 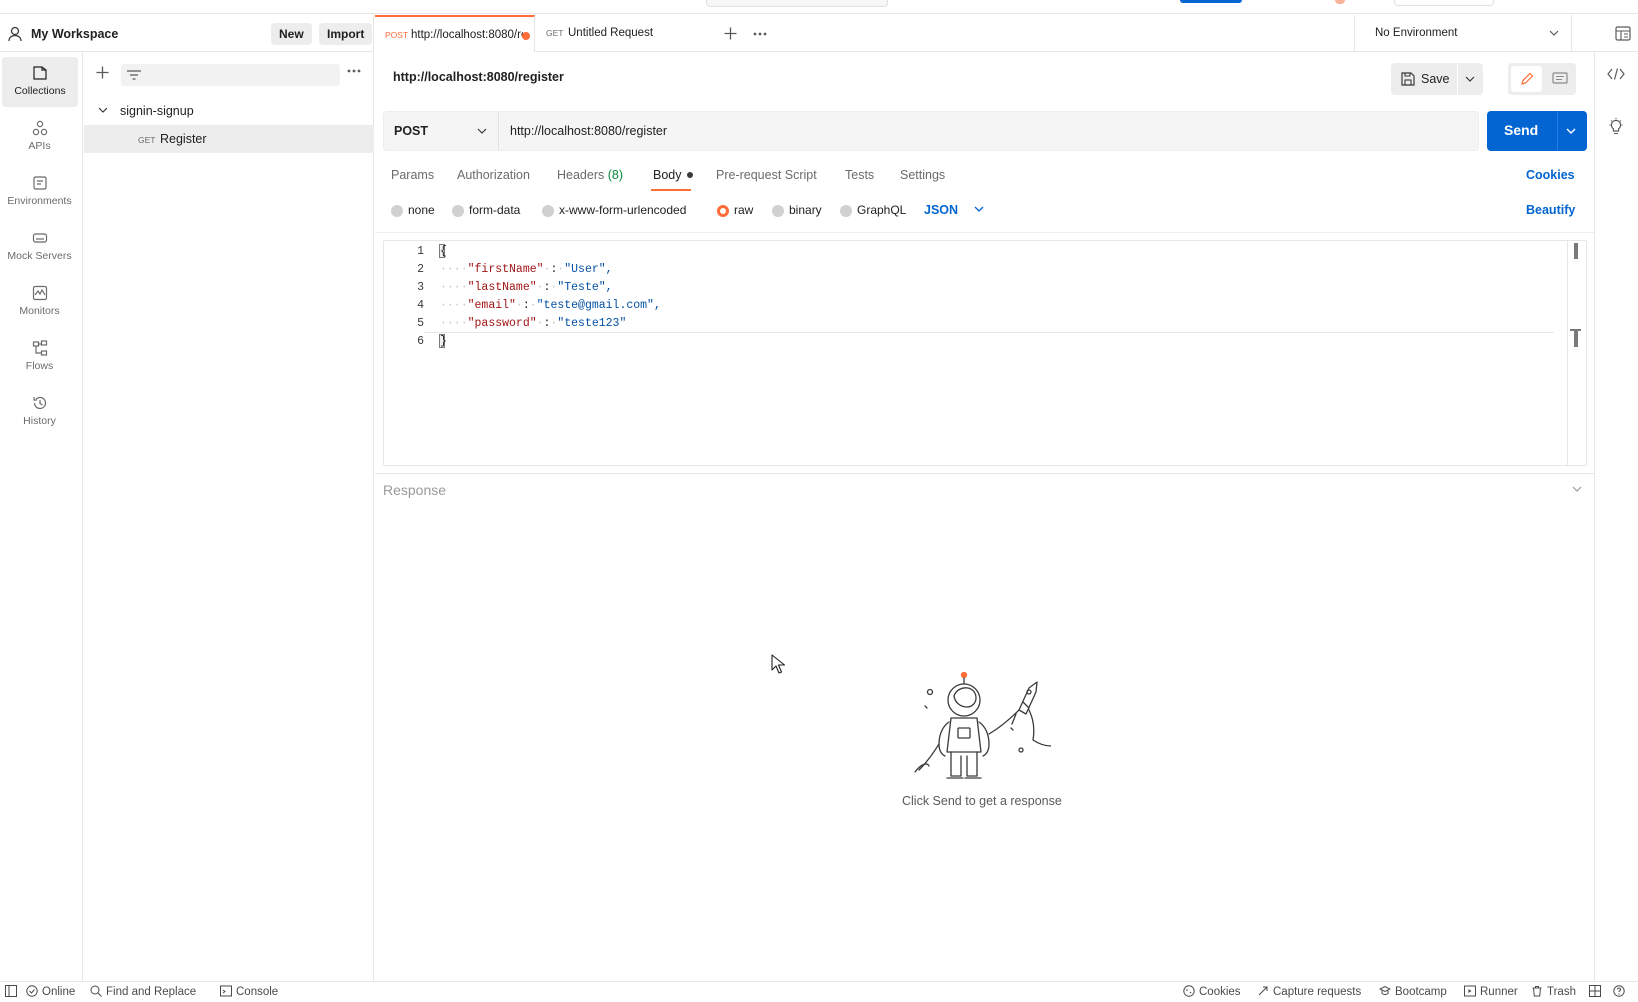 What do you see at coordinates (147, 140) in the screenshot?
I see `request-method-badge: GET` at bounding box center [147, 140].